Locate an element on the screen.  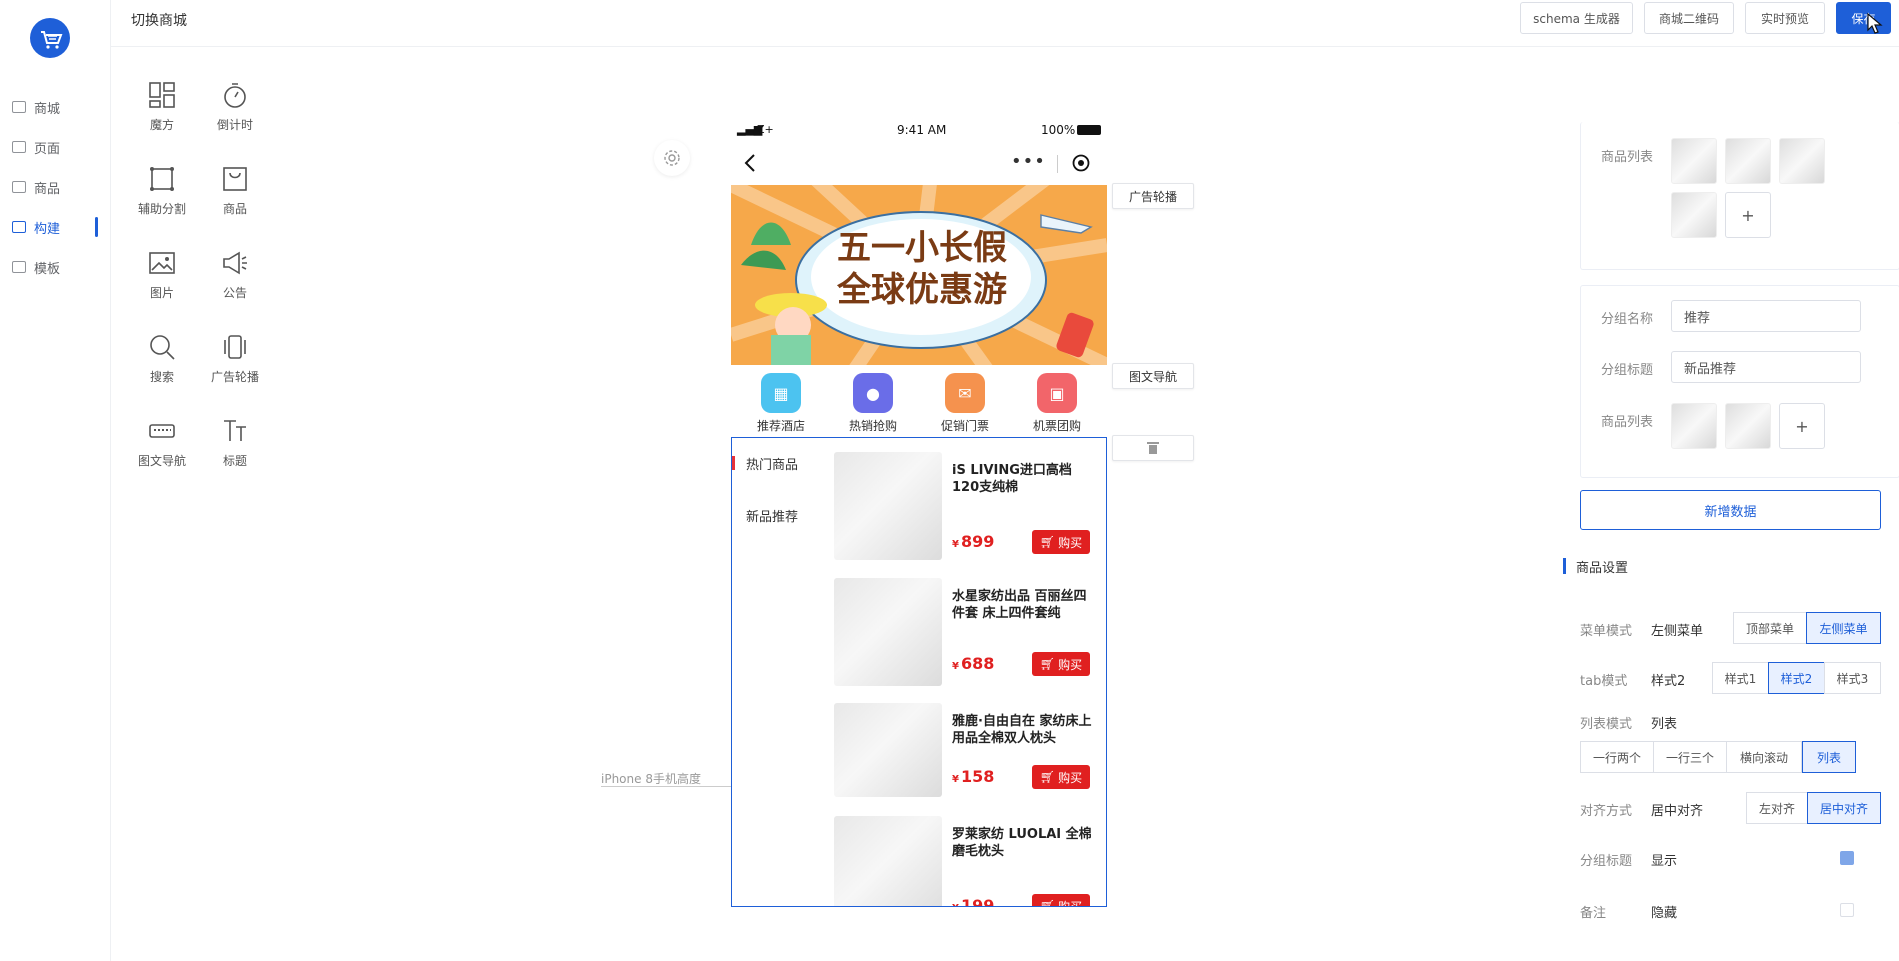
template-icon is located at coordinates (19, 267).